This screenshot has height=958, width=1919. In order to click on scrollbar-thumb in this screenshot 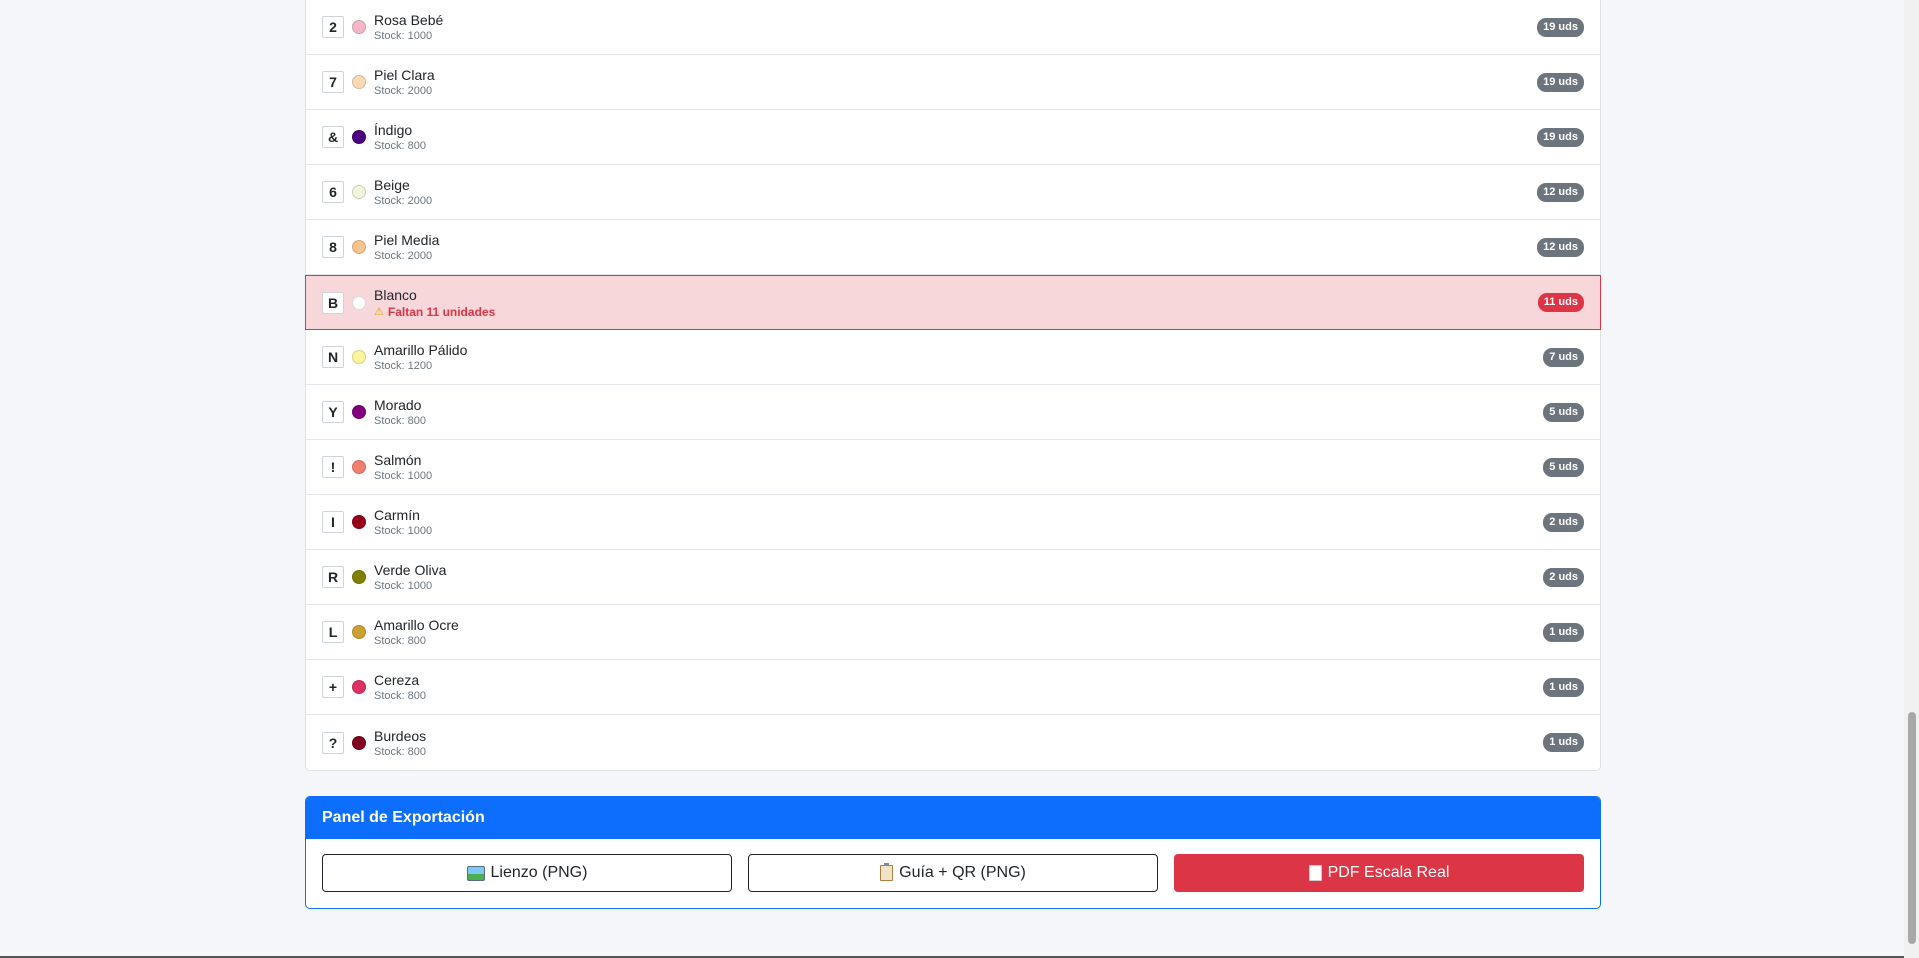, I will do `click(1912, 828)`.